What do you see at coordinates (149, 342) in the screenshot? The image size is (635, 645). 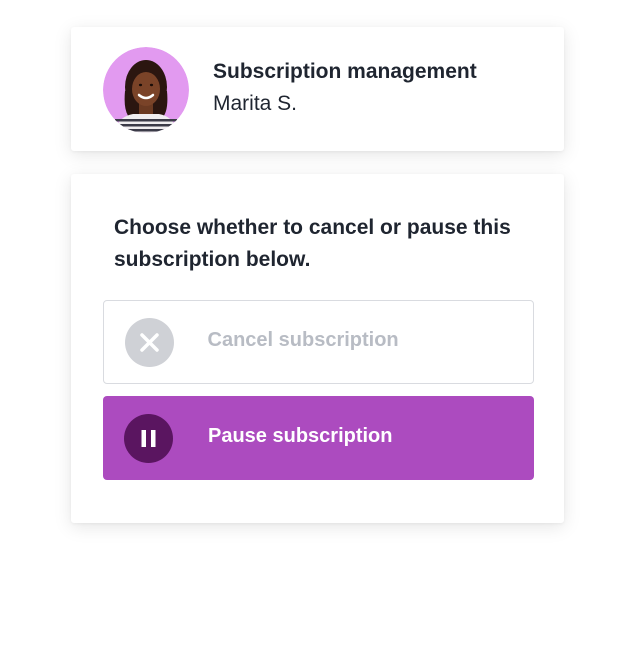 I see `close-icon` at bounding box center [149, 342].